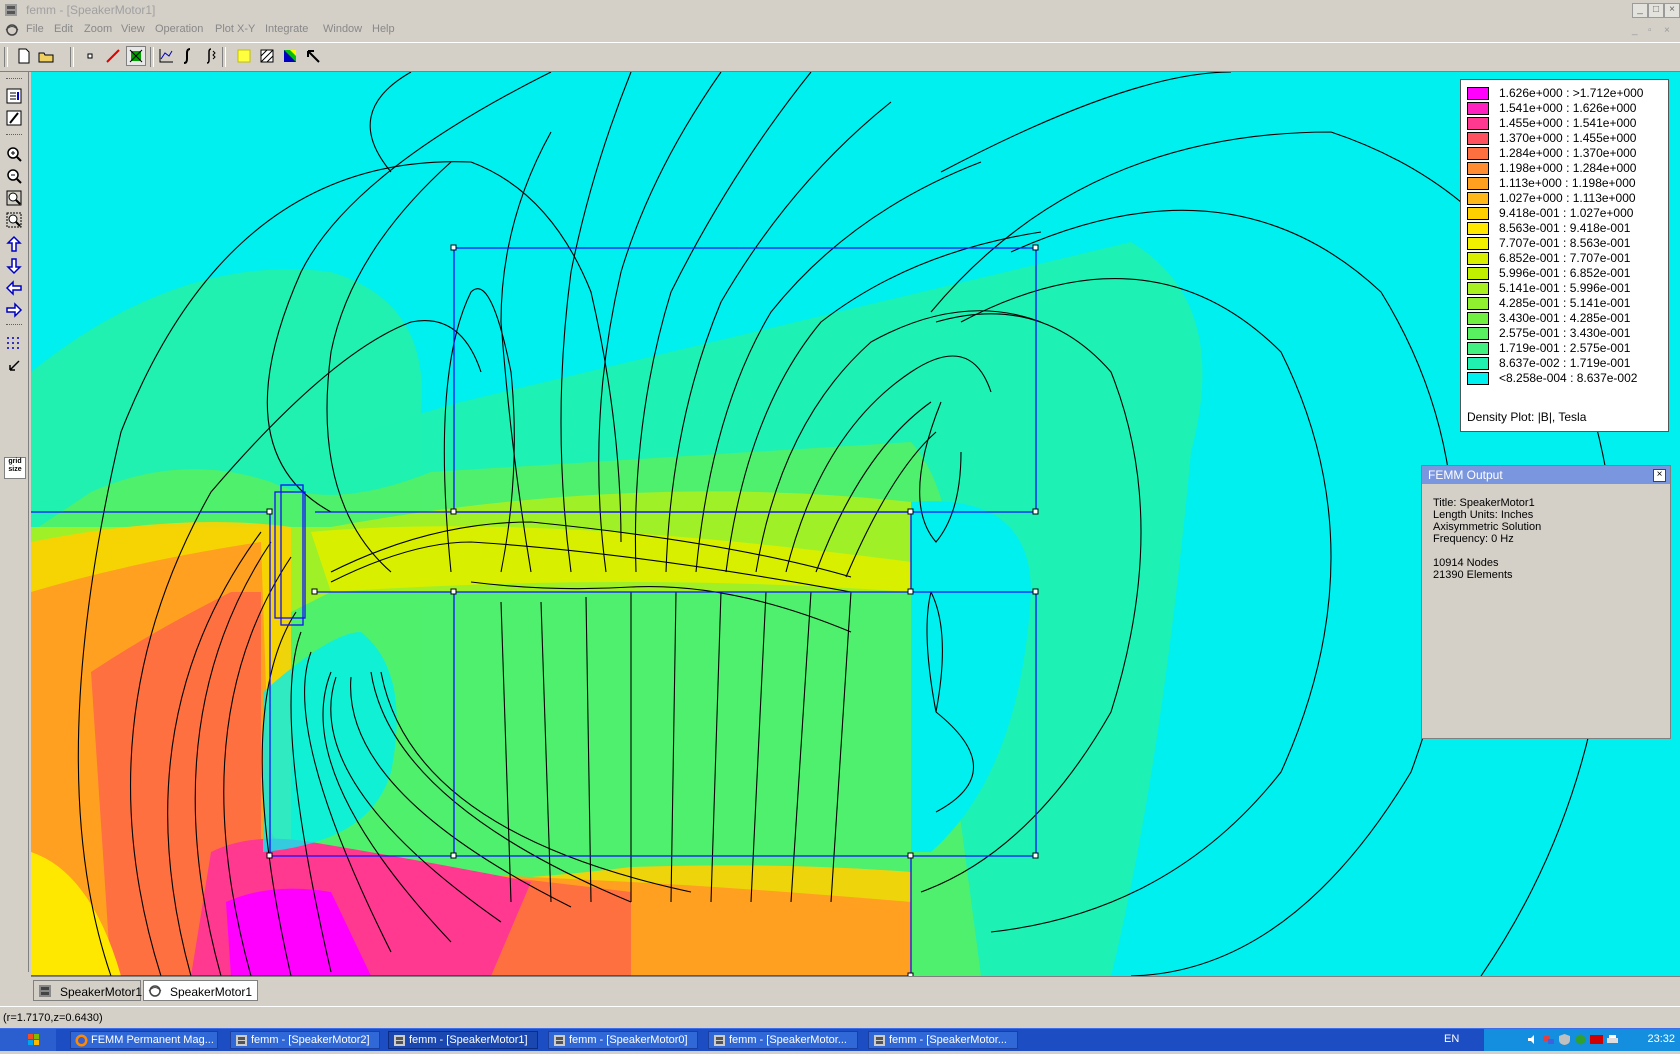  I want to click on output-line: Length Units: Inches, so click(1483, 515).